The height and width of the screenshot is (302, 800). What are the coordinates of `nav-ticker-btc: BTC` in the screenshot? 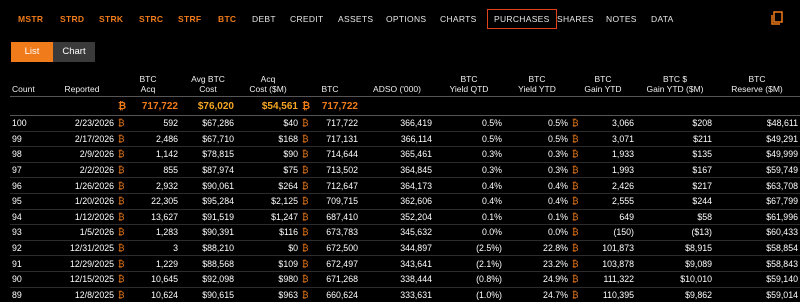 It's located at (227, 19).